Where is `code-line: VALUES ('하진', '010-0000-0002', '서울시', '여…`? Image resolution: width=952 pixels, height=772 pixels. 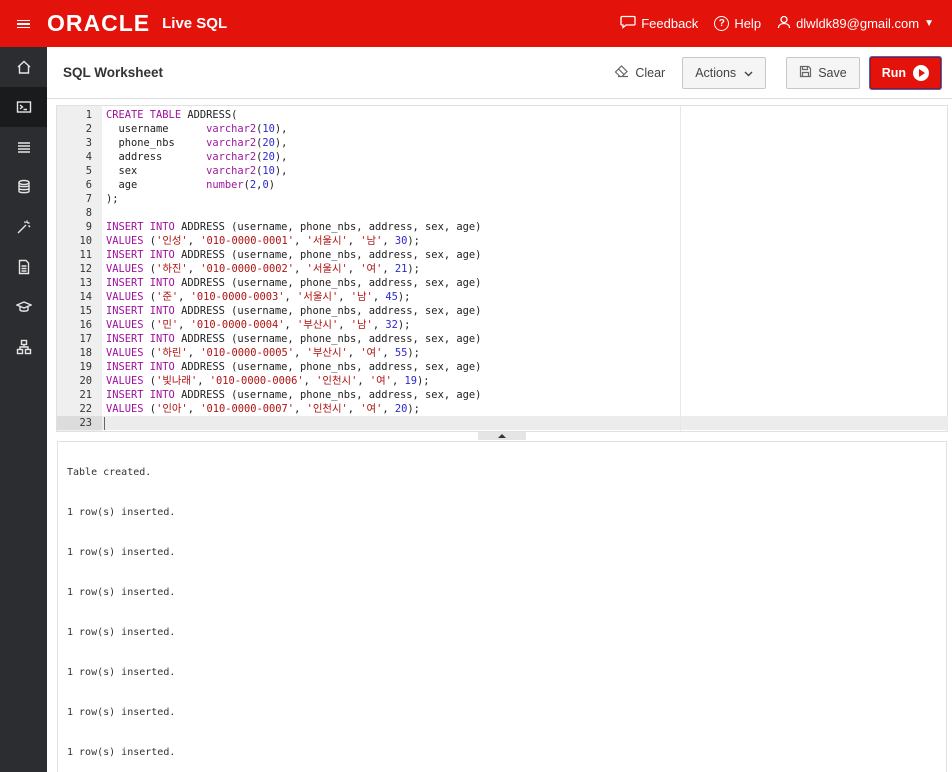 code-line: VALUES ('하진', '010-0000-0002', '서울시', '여… is located at coordinates (263, 269).